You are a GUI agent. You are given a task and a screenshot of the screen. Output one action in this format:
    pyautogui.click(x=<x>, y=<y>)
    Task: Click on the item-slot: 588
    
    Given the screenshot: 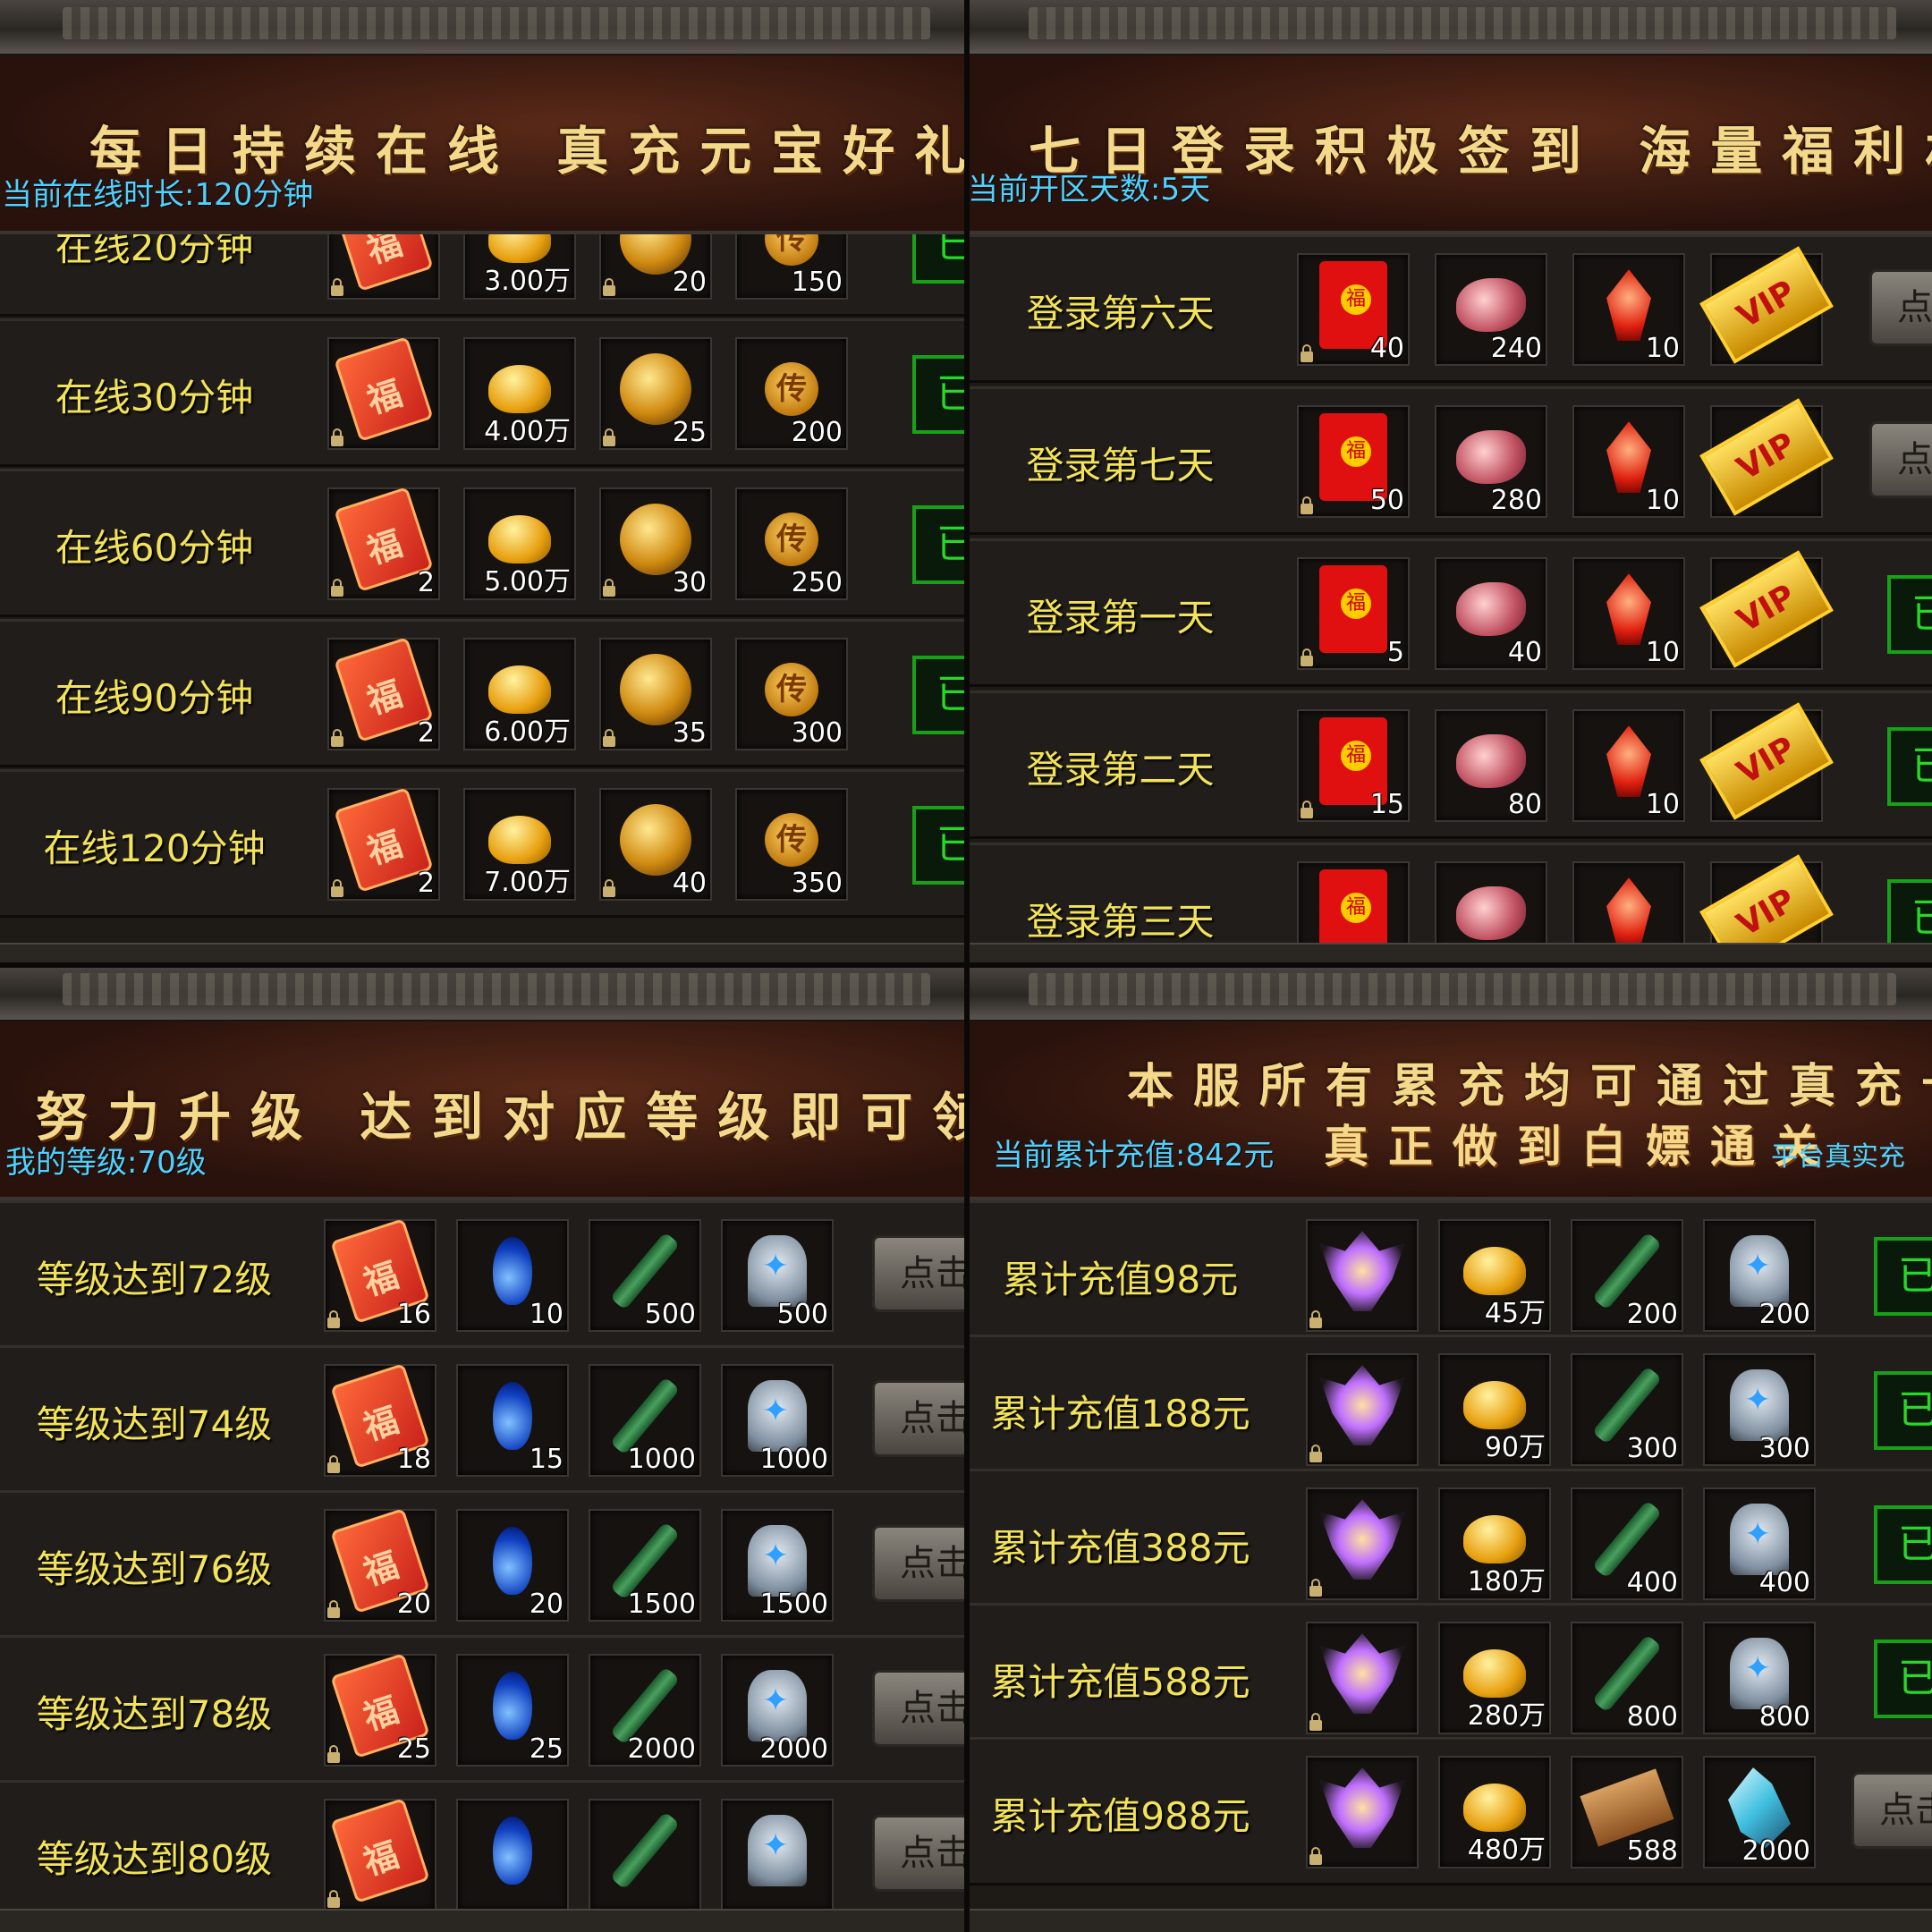 What is the action you would take?
    pyautogui.click(x=1627, y=1812)
    